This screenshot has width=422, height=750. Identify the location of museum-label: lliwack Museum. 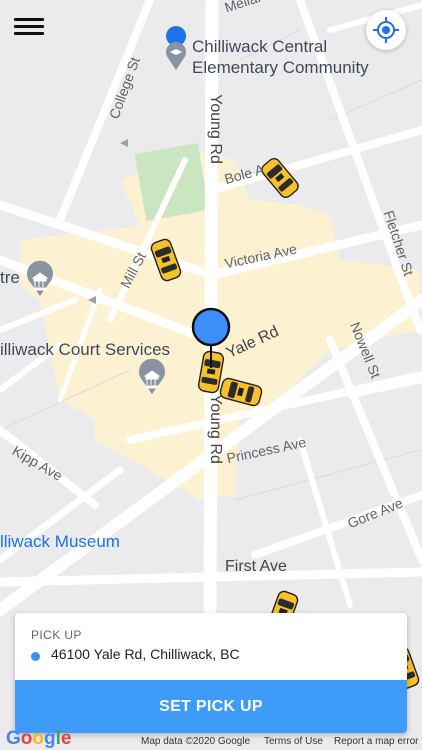
(60, 542).